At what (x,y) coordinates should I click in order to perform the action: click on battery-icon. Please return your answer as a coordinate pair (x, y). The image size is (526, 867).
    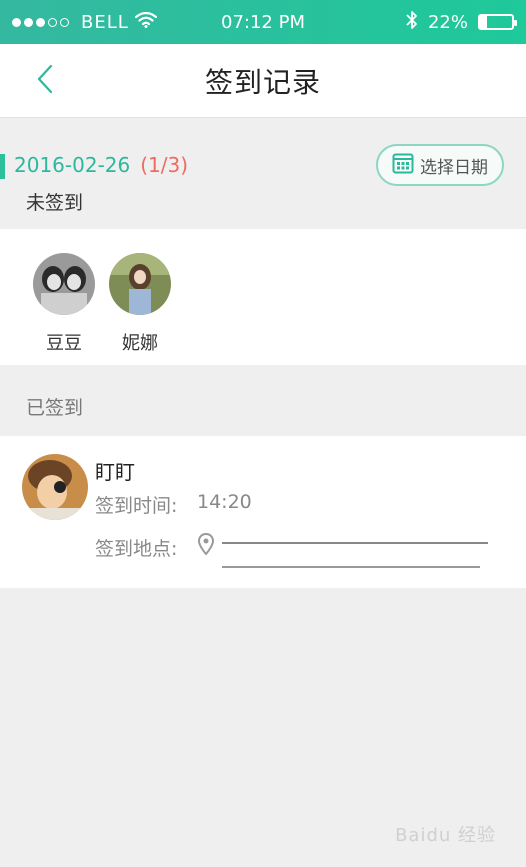
    Looking at the image, I should click on (497, 22).